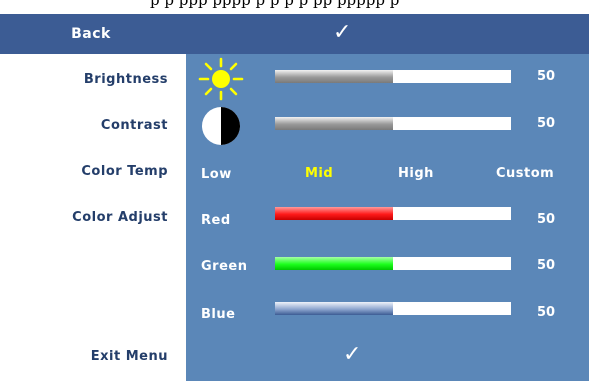 The height and width of the screenshot is (381, 589). I want to click on color-temp-option-custom: Custom, so click(525, 173).